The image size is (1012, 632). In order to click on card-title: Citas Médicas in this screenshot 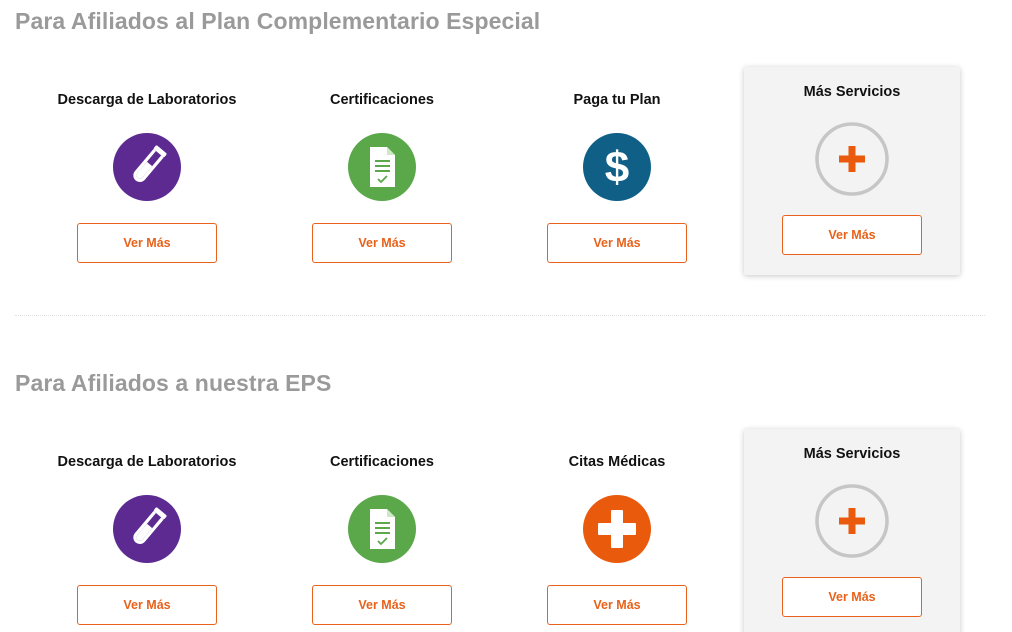, I will do `click(617, 462)`.